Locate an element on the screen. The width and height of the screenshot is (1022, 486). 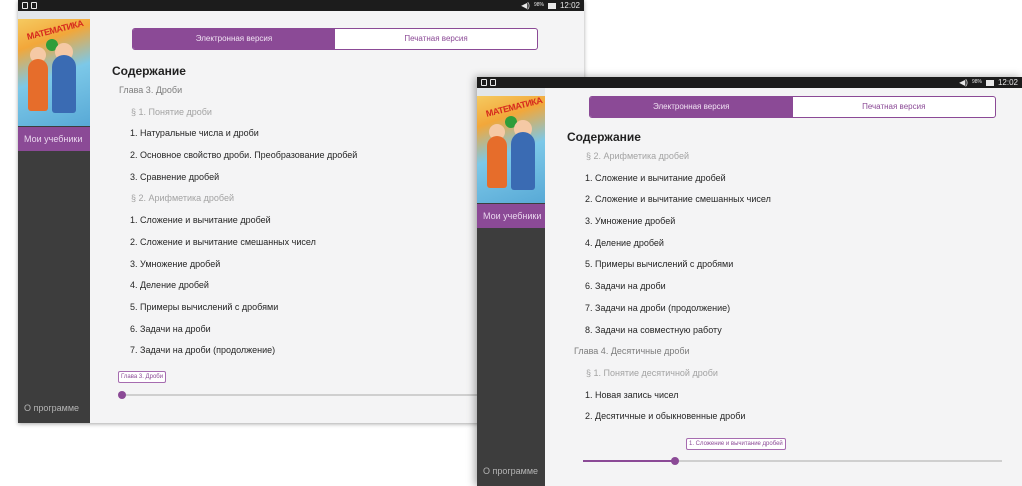
toc-item: 8. Задачи на совместную работу is located at coordinates (783, 331).